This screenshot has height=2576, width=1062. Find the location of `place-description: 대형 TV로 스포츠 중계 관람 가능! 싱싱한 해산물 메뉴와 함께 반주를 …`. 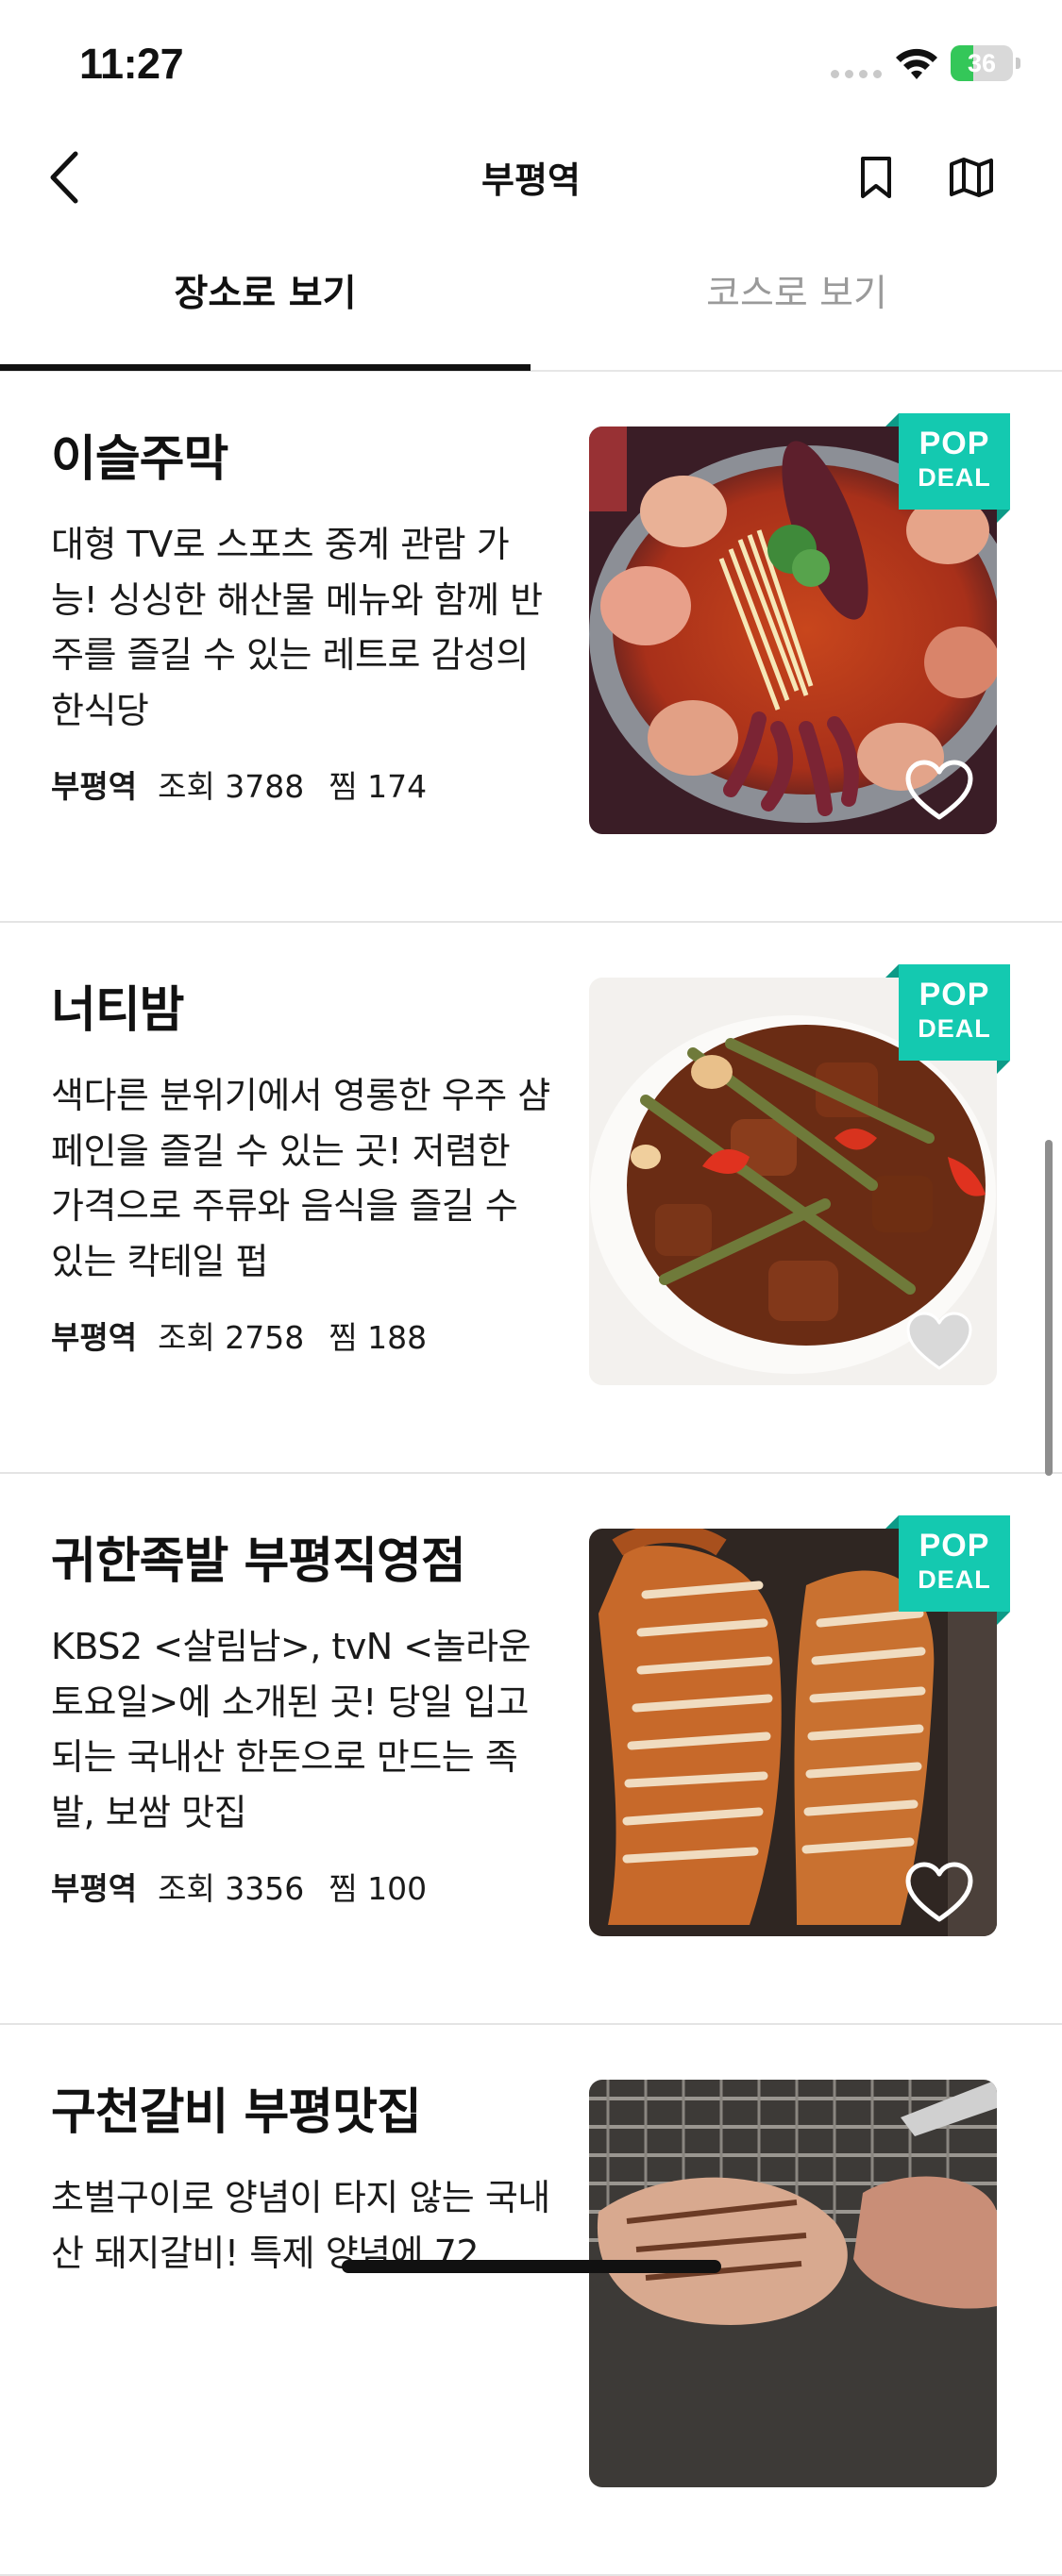

place-description: 대형 TV로 스포츠 중계 관람 가능! 싱싱한 해산물 메뉴와 함께 반주를 … is located at coordinates (297, 627).